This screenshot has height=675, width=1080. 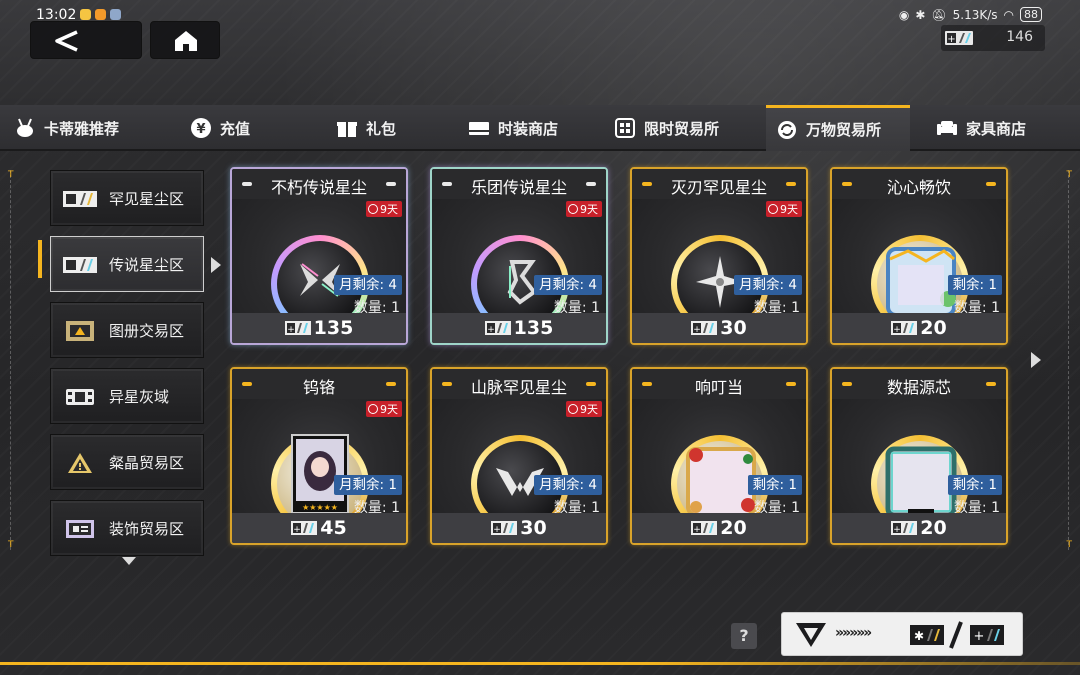 I want to click on tab-bar: 卡蒂雅推荐 ¥ 充值 礼包 时装商店 限时贸易所 万物贸易所 家具商店, so click(x=540, y=128).